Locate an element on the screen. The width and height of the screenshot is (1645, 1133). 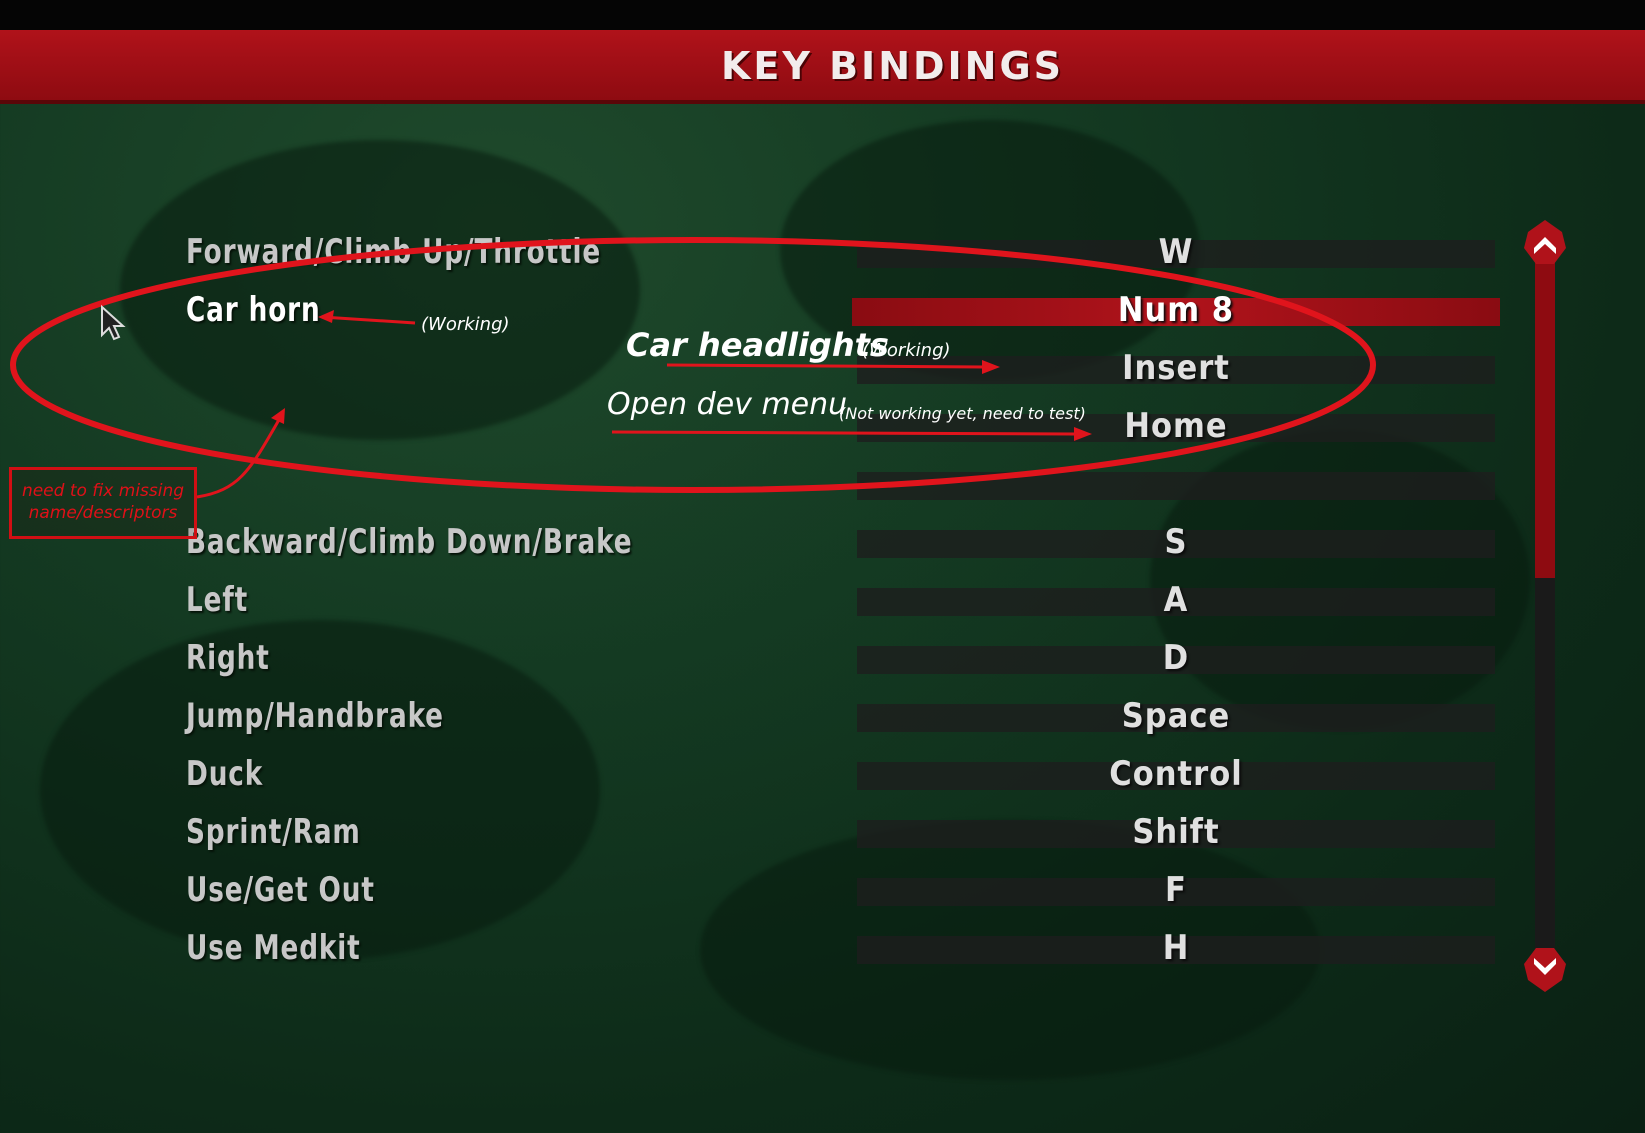
missing-names-note: need to fix missing name/descriptors is located at coordinates (103, 503).